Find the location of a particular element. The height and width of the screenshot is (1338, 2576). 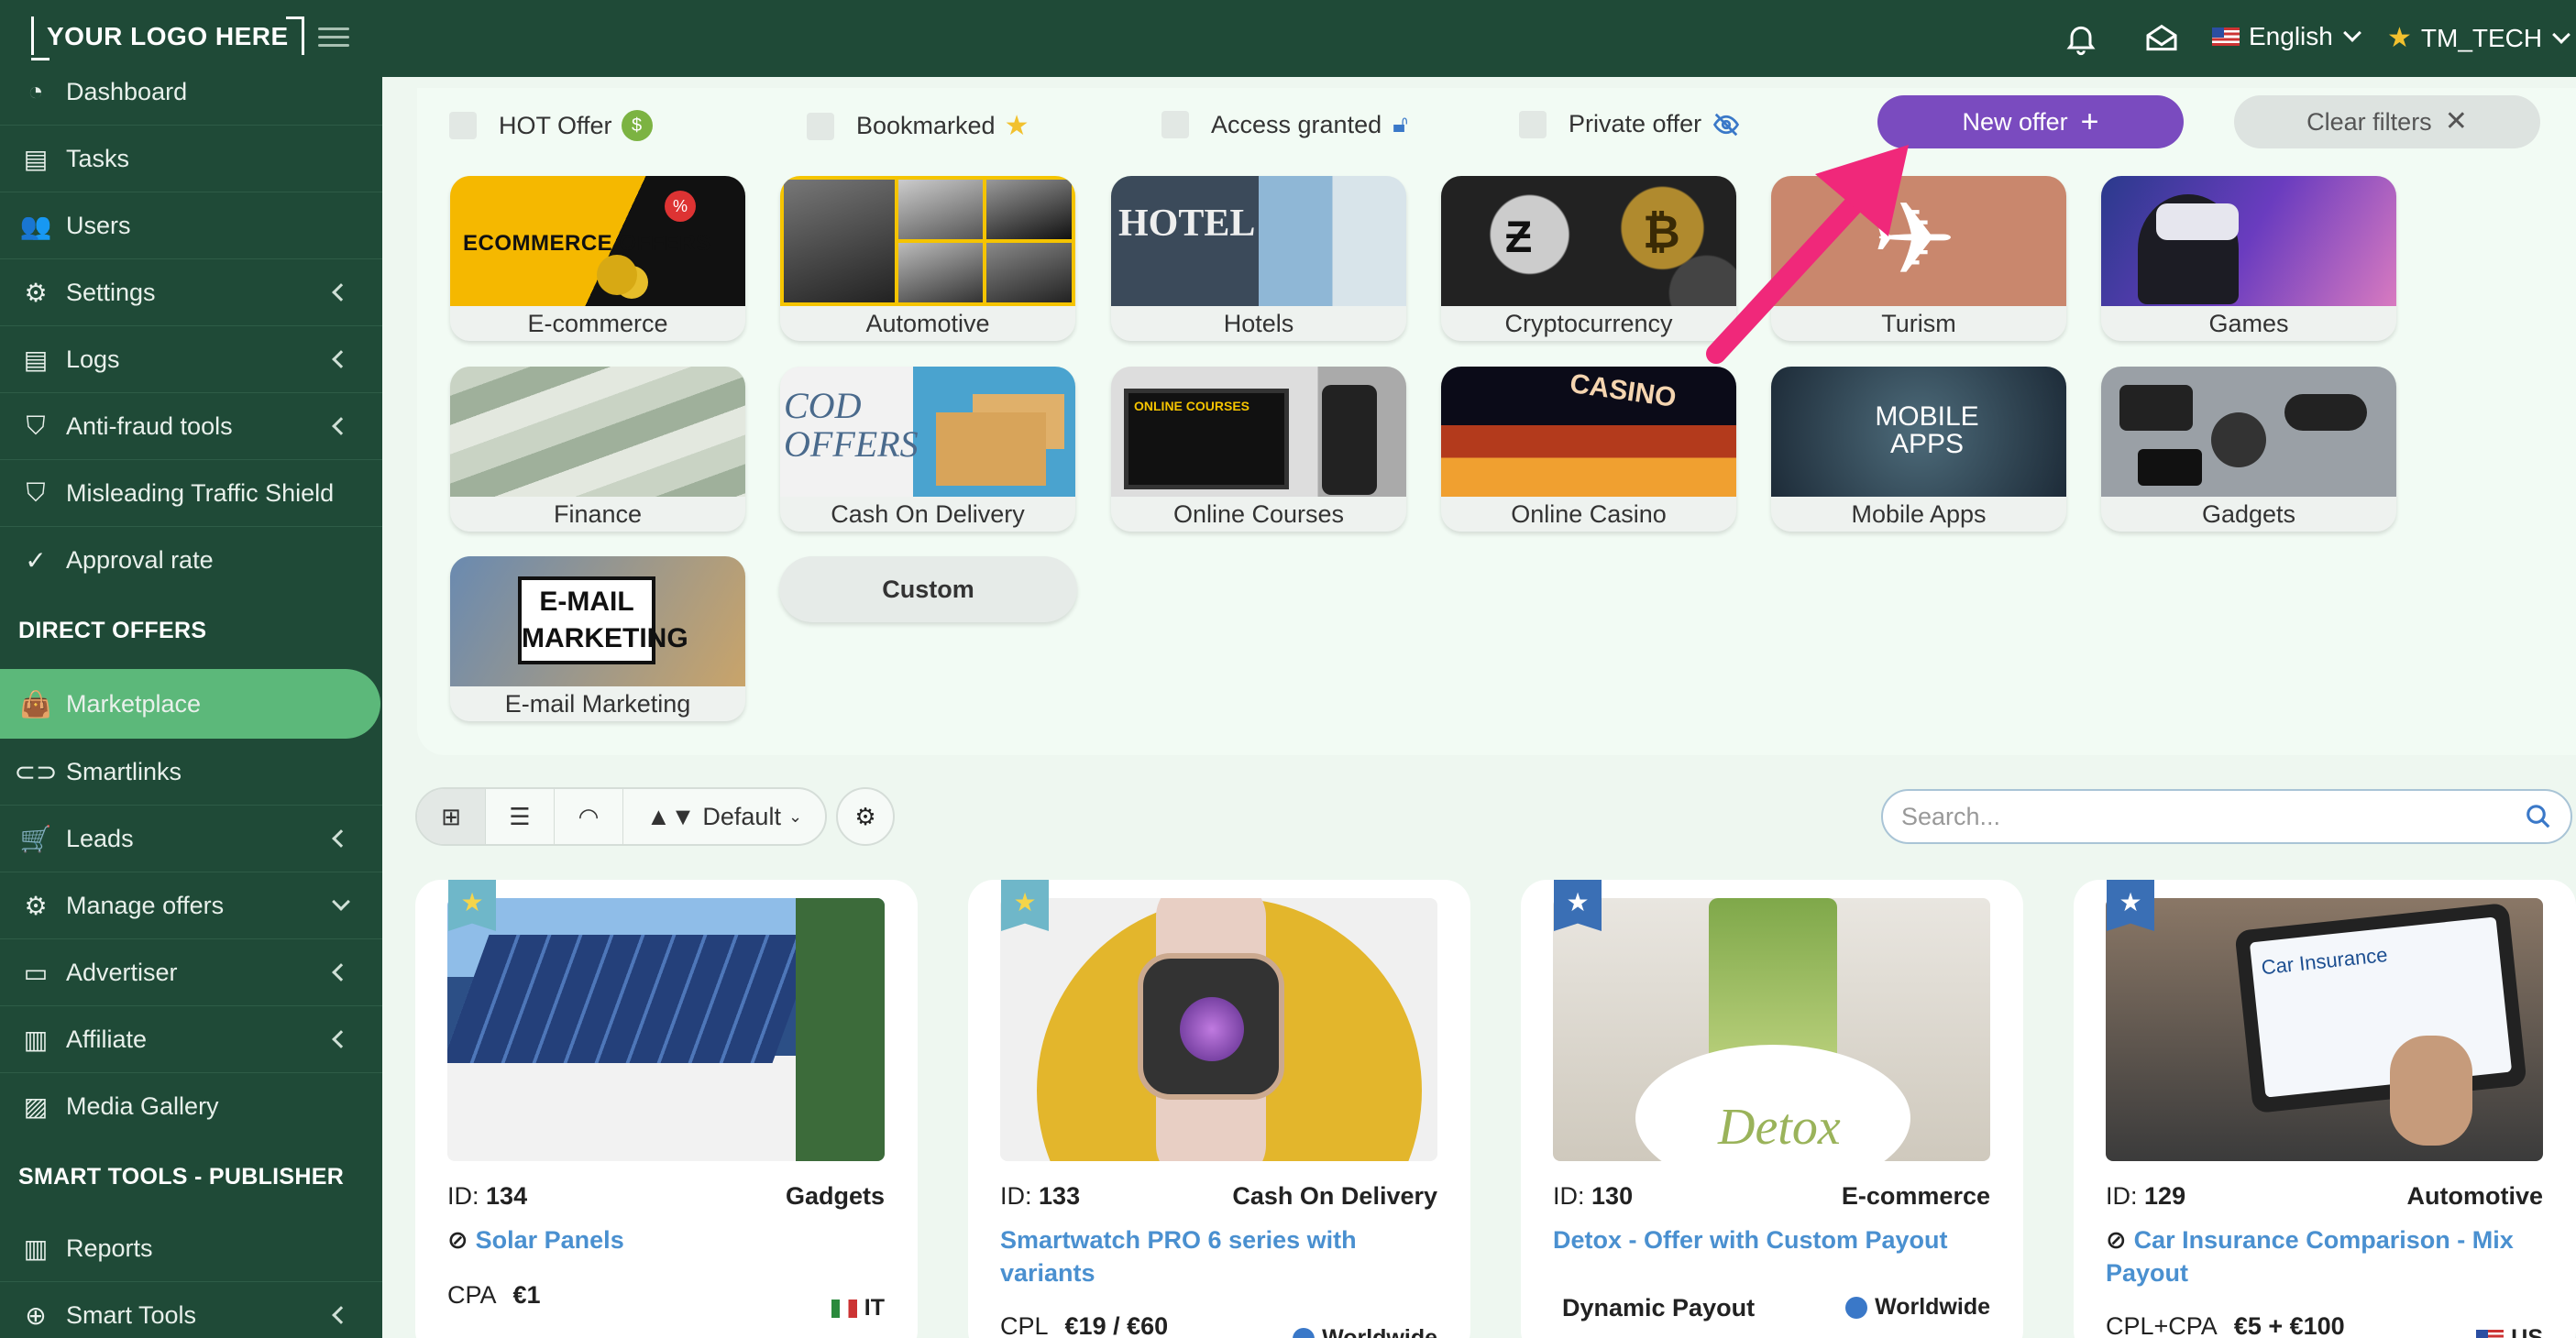

mobile-apps-image: MOBILE APPS is located at coordinates (1918, 432).